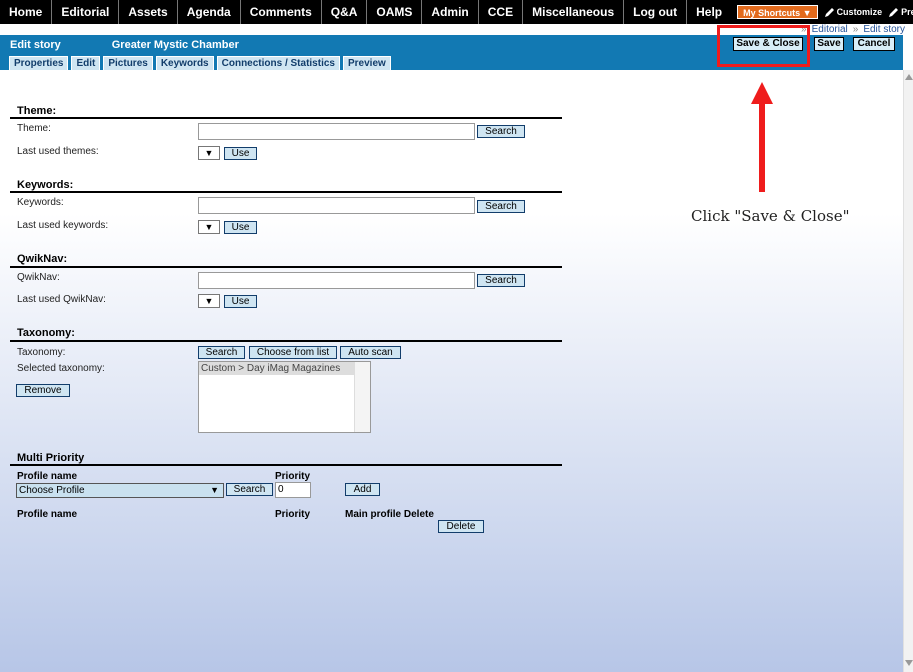  What do you see at coordinates (148, 12) in the screenshot?
I see `nav-assets: Assets` at bounding box center [148, 12].